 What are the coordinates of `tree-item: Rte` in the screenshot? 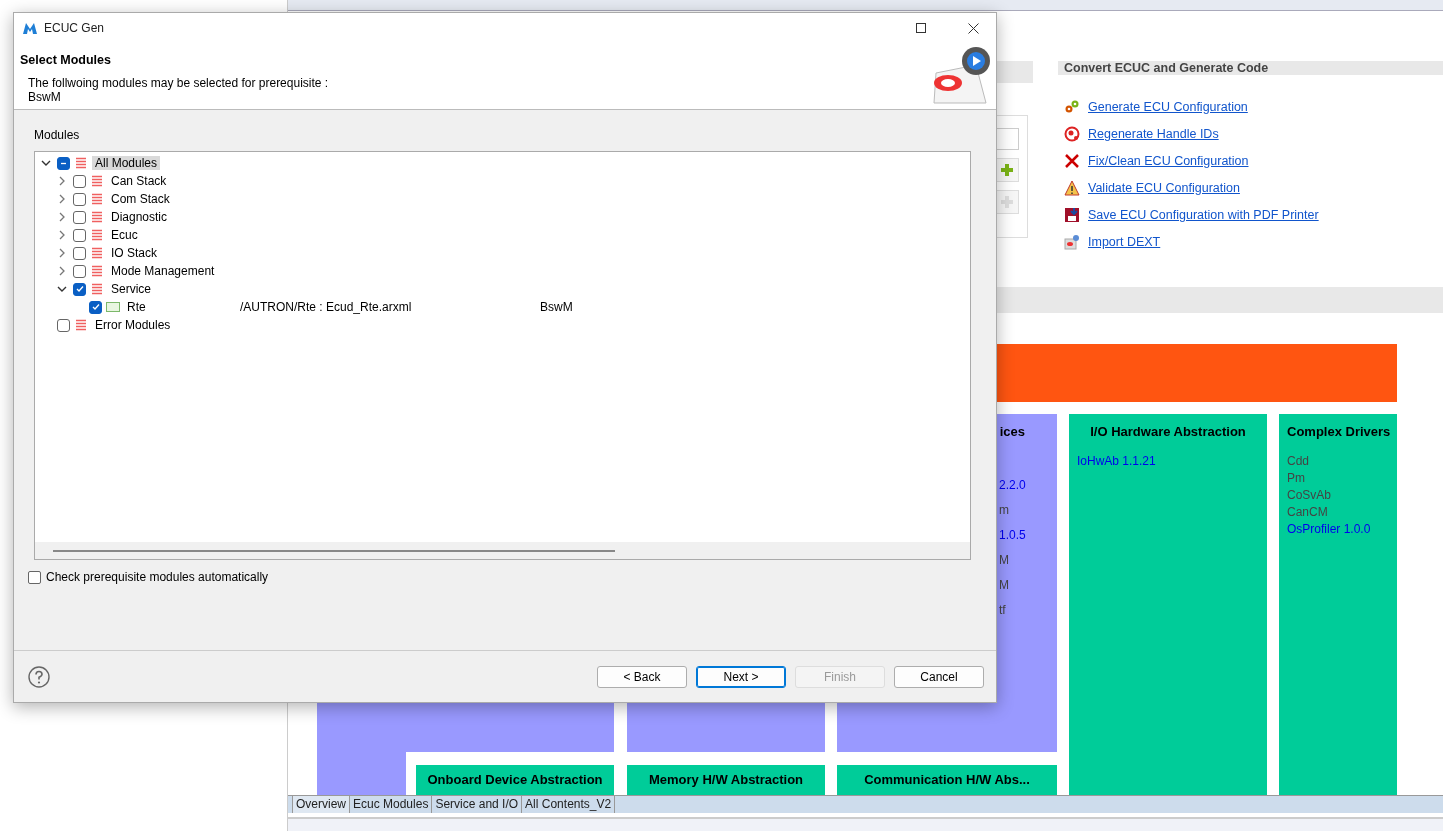 It's located at (136, 307).